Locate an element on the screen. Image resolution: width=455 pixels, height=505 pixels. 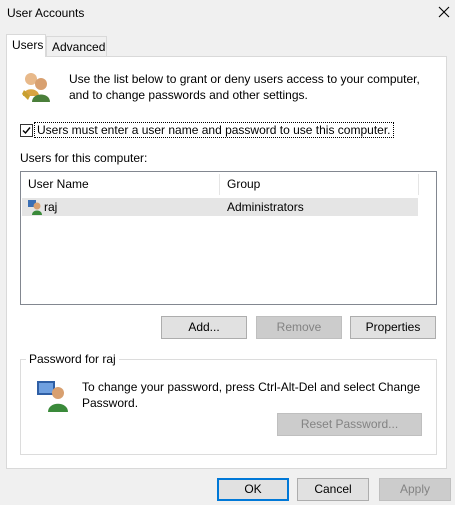
checkmark-icon is located at coordinates (26, 131).